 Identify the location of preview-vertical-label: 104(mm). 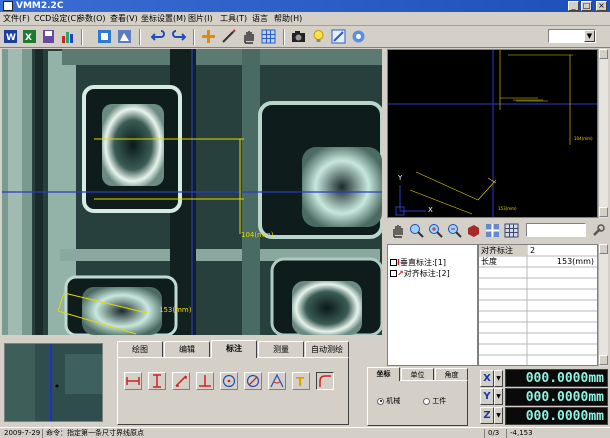
(583, 138).